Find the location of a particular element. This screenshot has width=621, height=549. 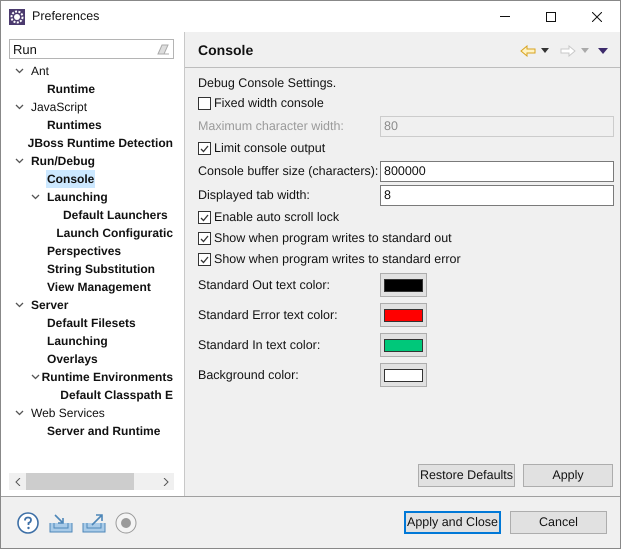

color-label: Standard Out text color: is located at coordinates (265, 285).